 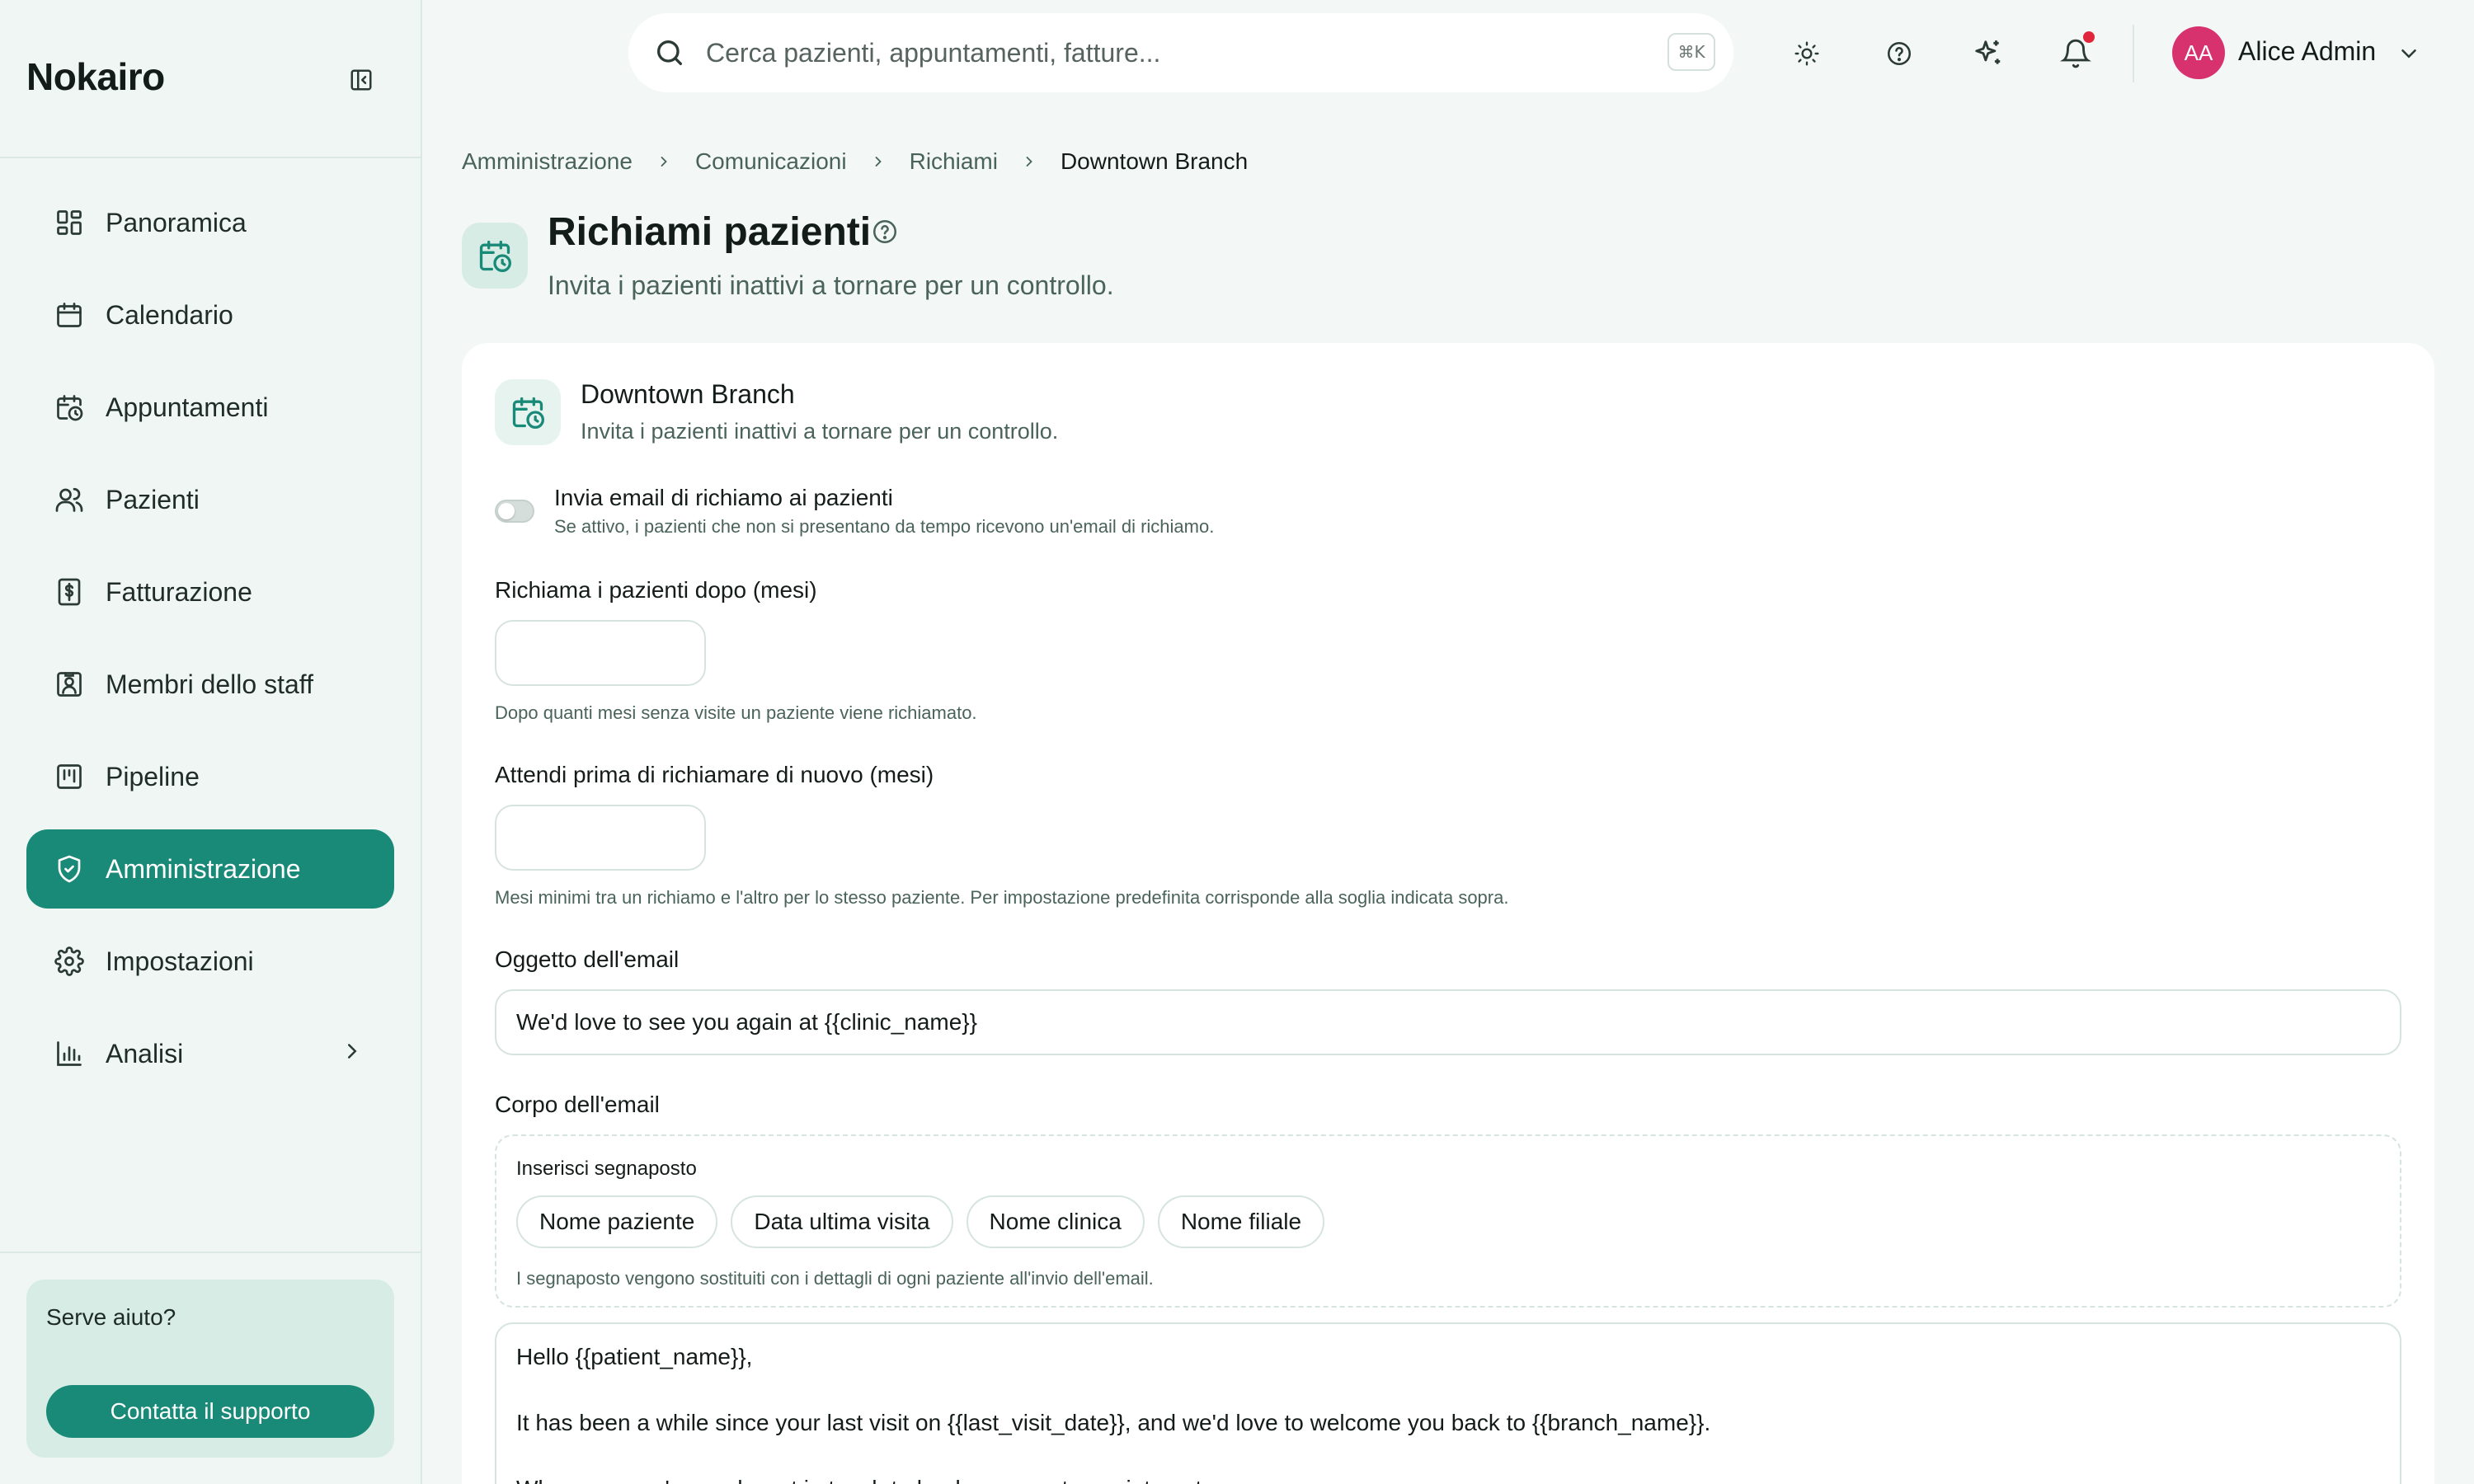 I want to click on sidebar-item-appuntamenti: Appuntamenti, so click(x=210, y=407).